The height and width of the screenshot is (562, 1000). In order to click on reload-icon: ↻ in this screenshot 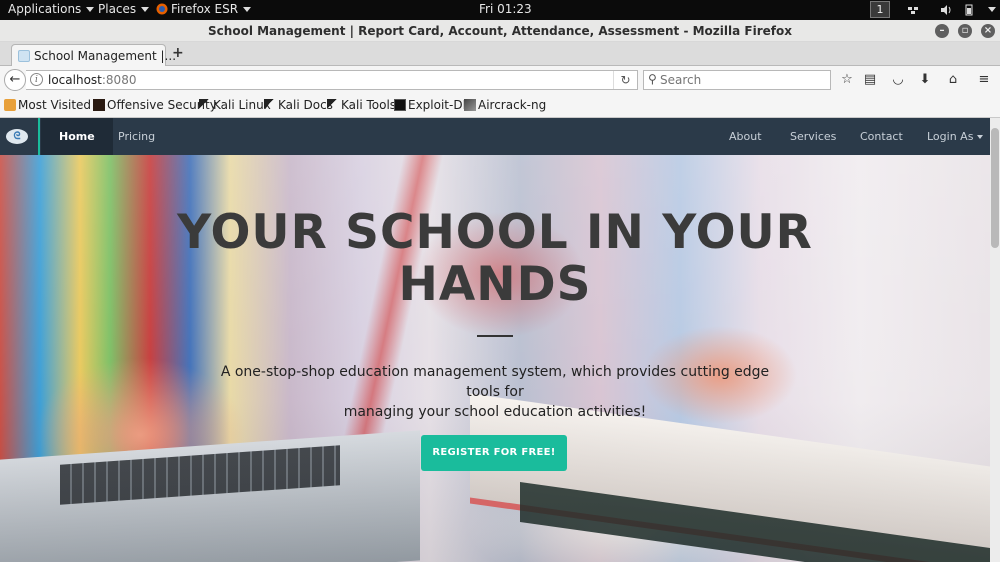, I will do `click(625, 80)`.